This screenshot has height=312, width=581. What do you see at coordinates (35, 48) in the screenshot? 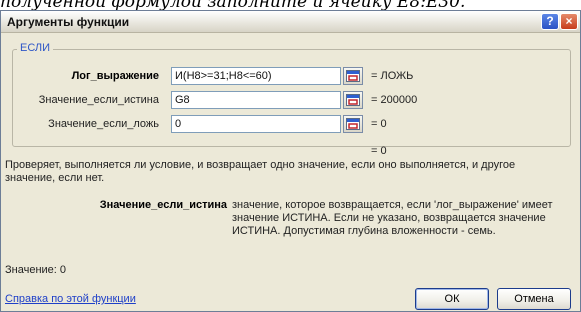
I see `group-caption: ЕСЛИ` at bounding box center [35, 48].